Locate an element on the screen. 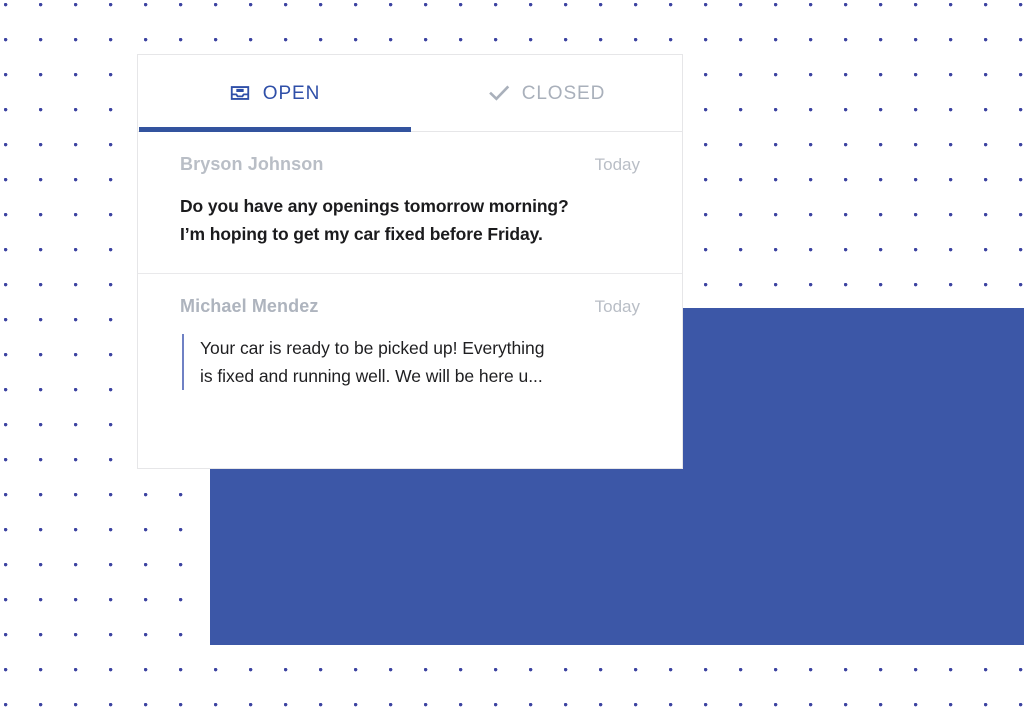  message-sender: Michael Mendez is located at coordinates (249, 305).